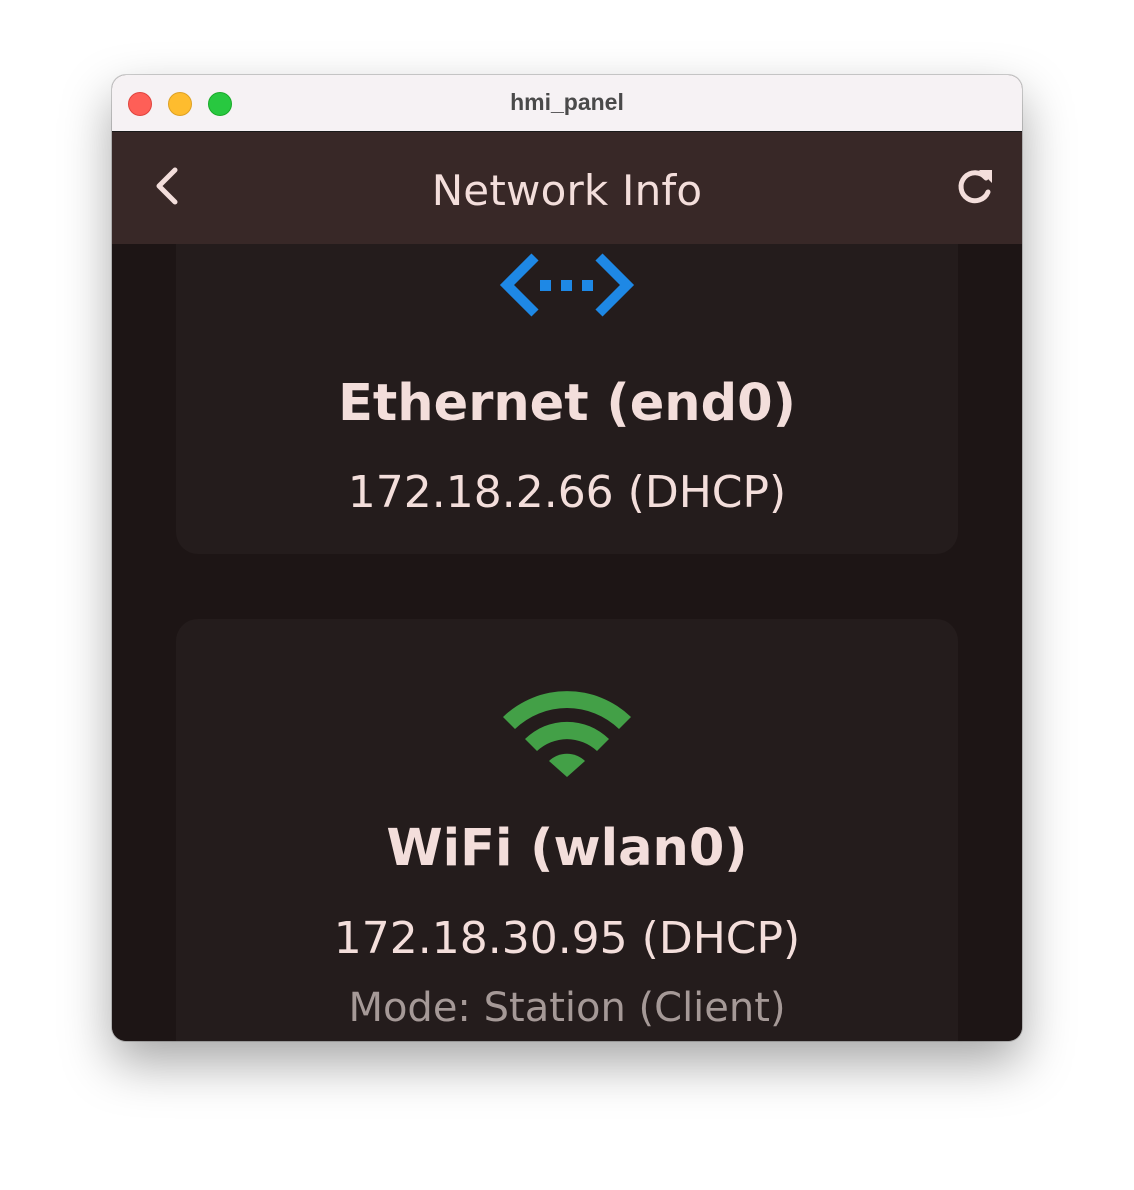 The height and width of the screenshot is (1190, 1134). Describe the element at coordinates (567, 848) in the screenshot. I see `wifi-title: WiFi (wlan0)` at that location.